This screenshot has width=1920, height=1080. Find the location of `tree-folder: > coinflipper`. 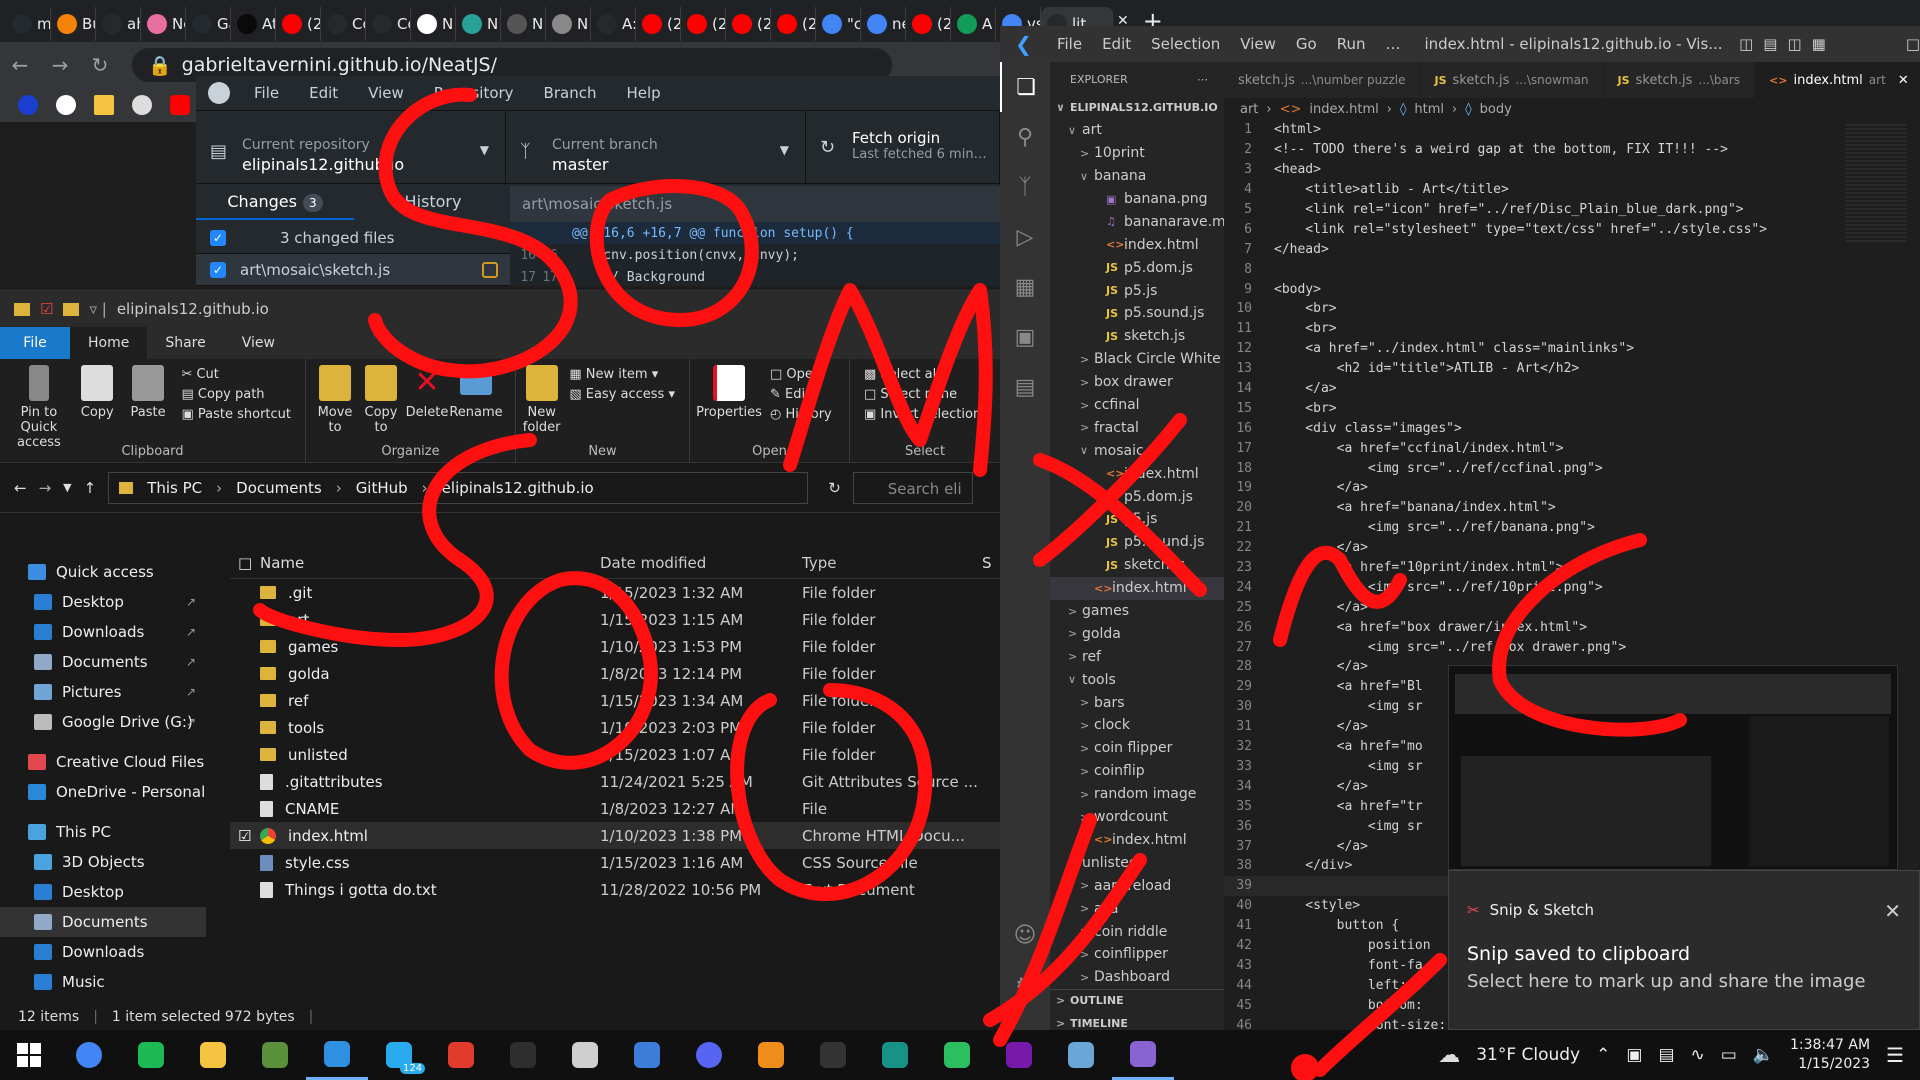

tree-folder: > coinflipper is located at coordinates (1137, 954).